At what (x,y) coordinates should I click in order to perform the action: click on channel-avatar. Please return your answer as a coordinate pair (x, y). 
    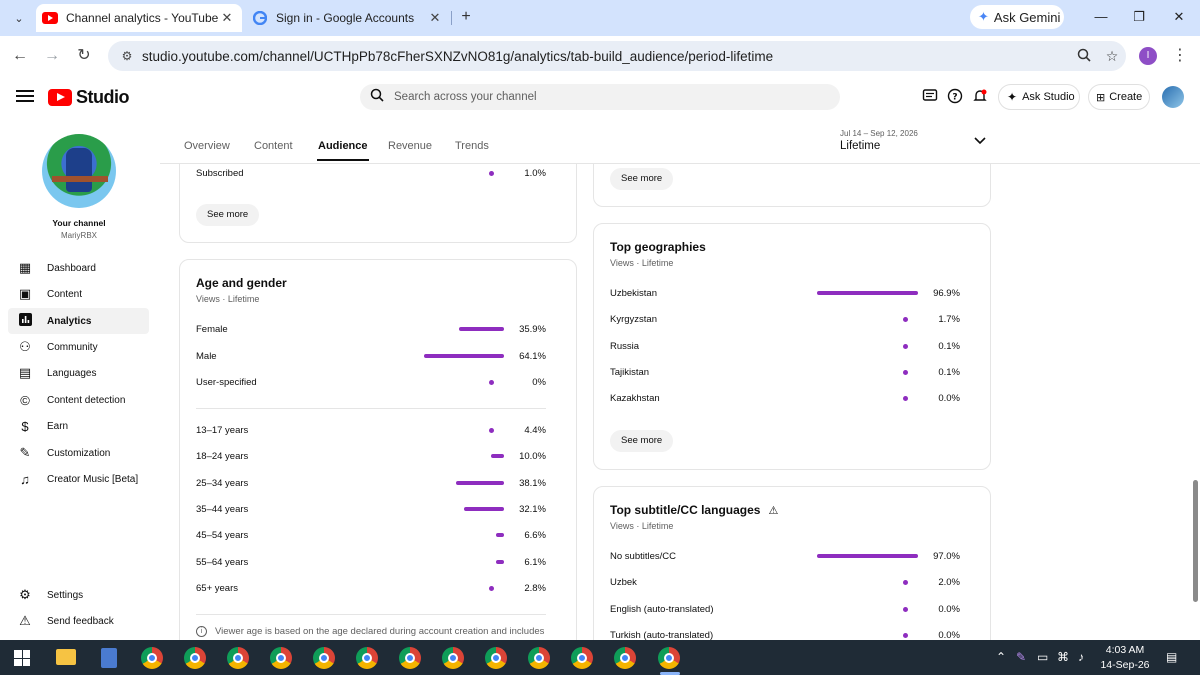
    Looking at the image, I should click on (79, 171).